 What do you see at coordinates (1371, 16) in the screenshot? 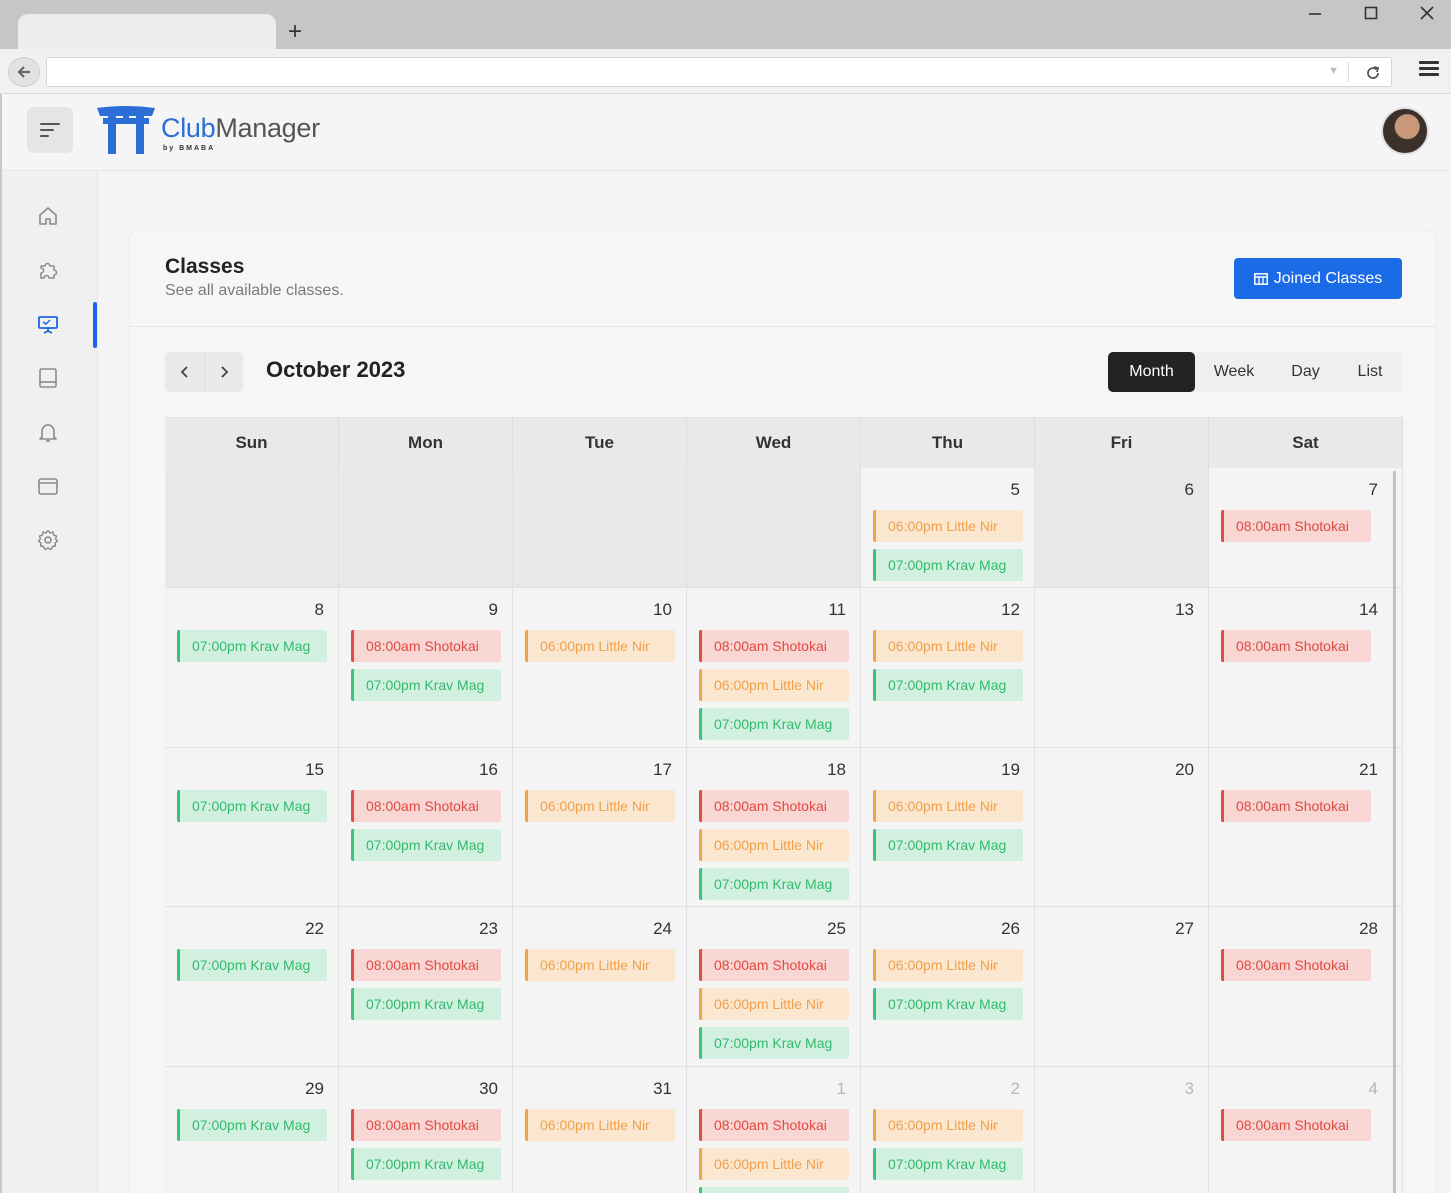
I see `maximize-button` at bounding box center [1371, 16].